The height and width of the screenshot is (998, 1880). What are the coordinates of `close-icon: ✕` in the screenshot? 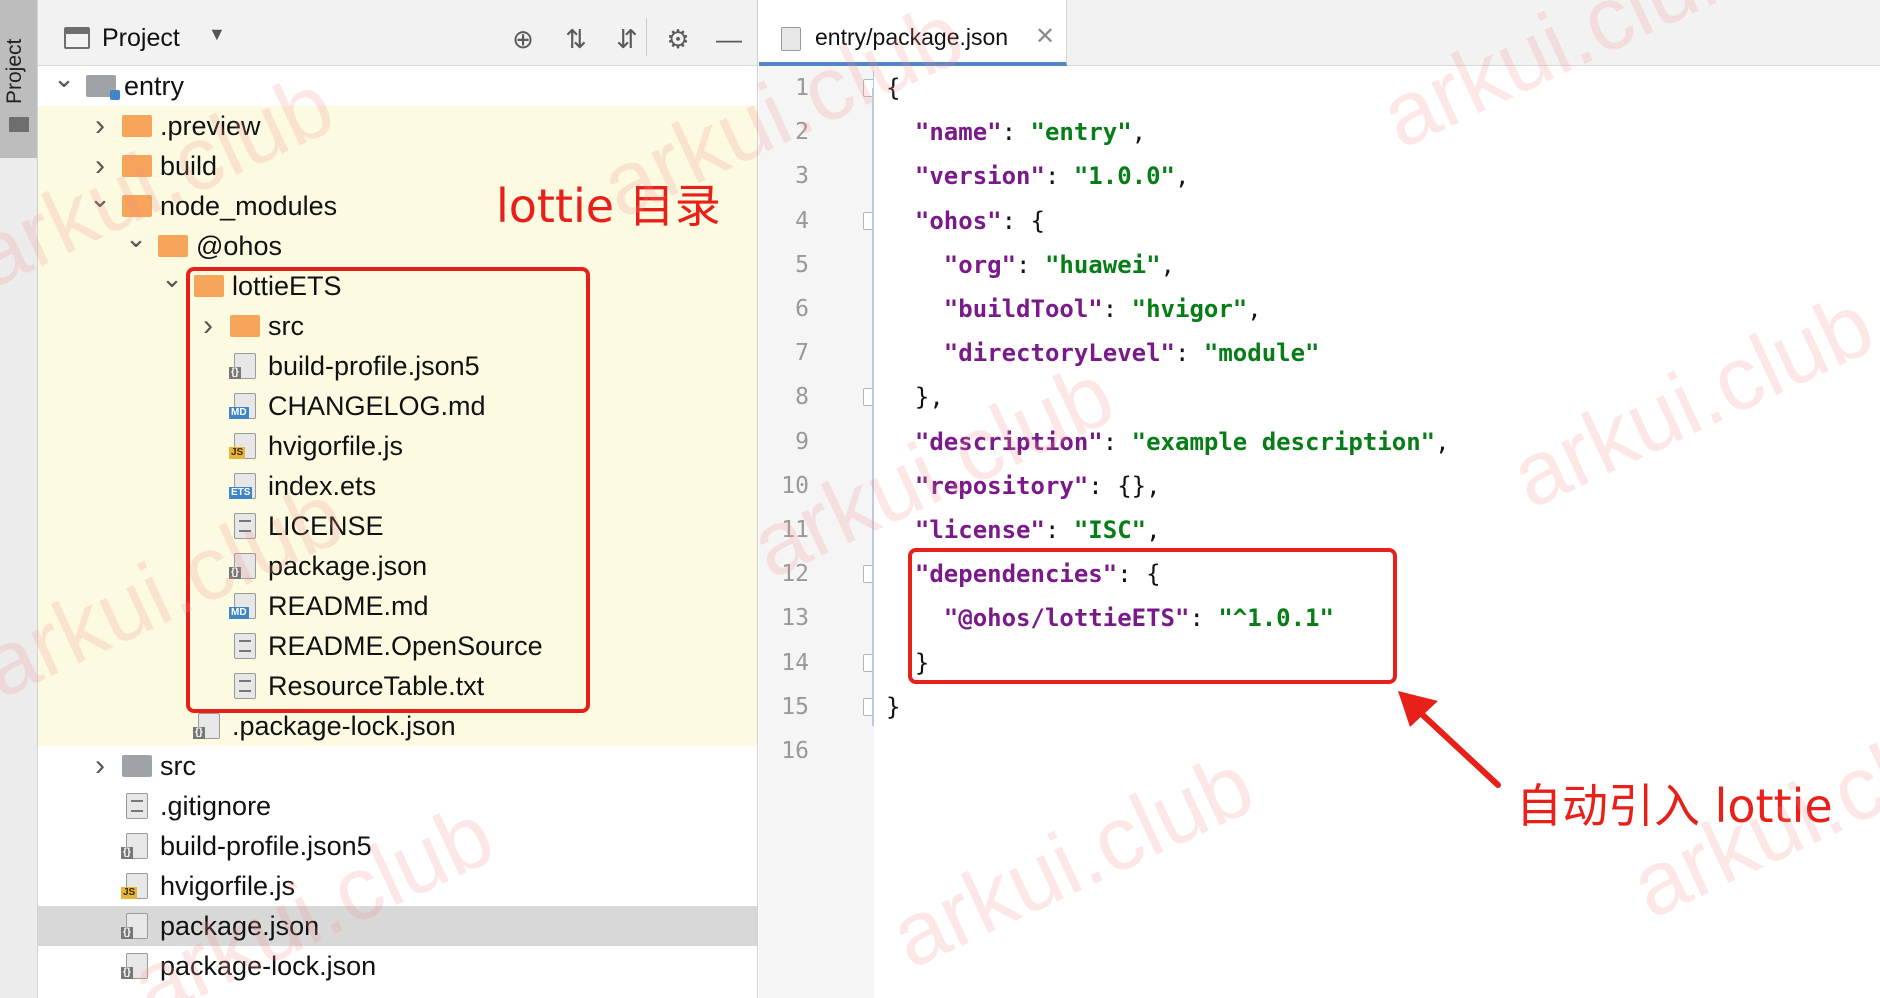 It's located at (1045, 36).